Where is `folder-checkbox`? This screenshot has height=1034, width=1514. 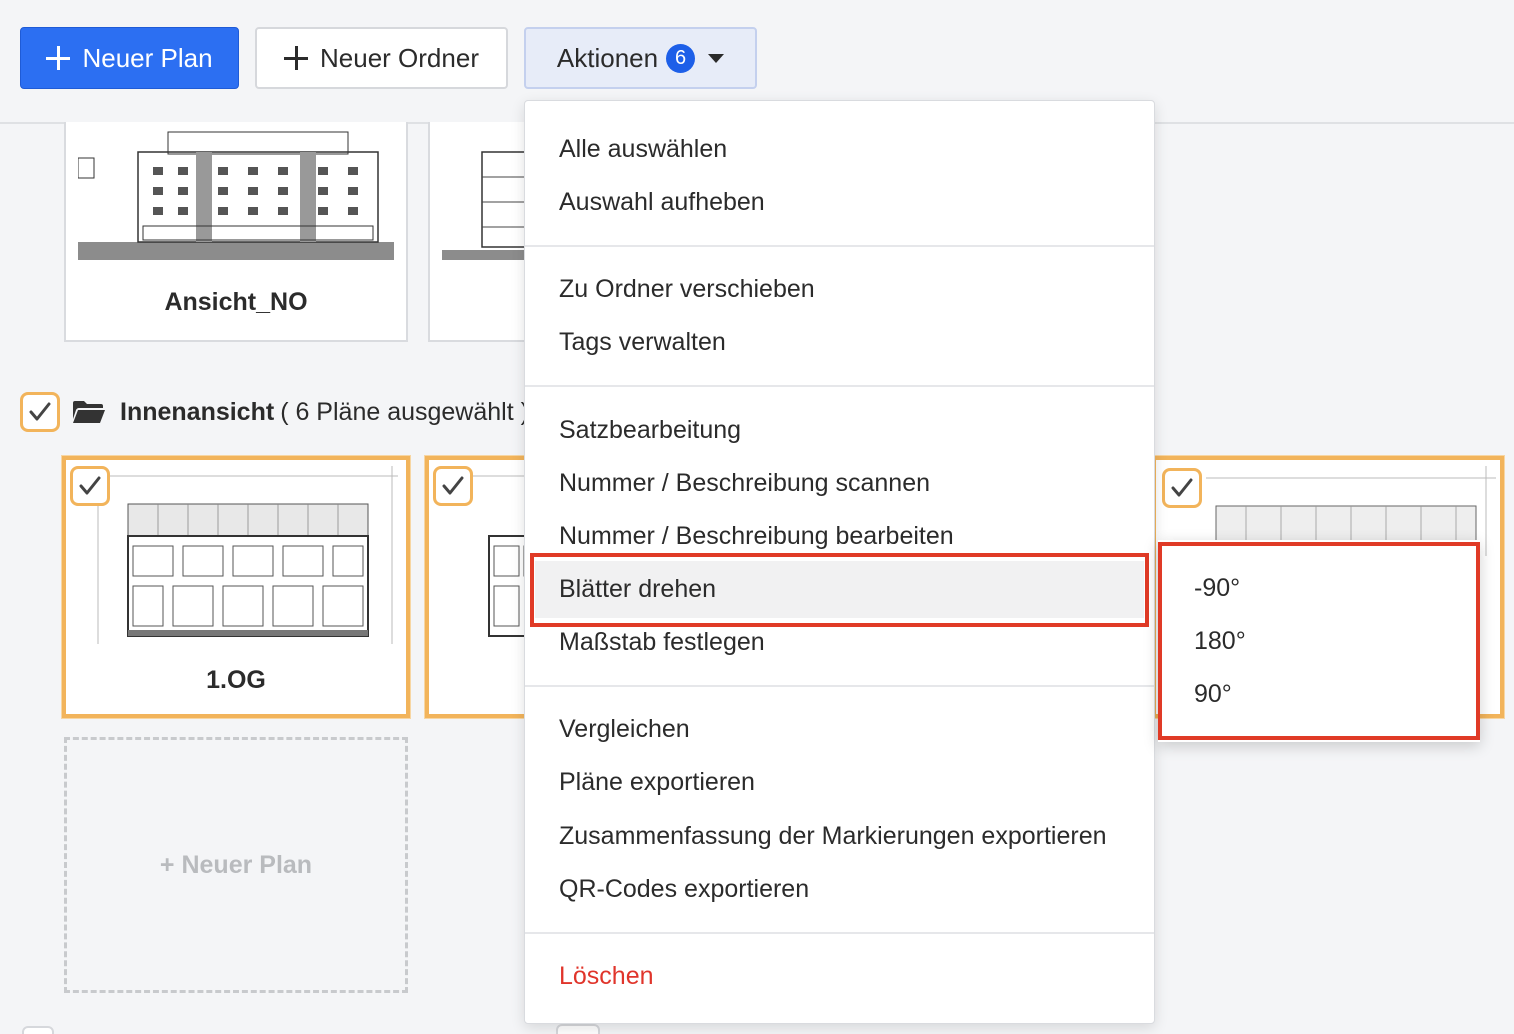
folder-checkbox is located at coordinates (40, 412).